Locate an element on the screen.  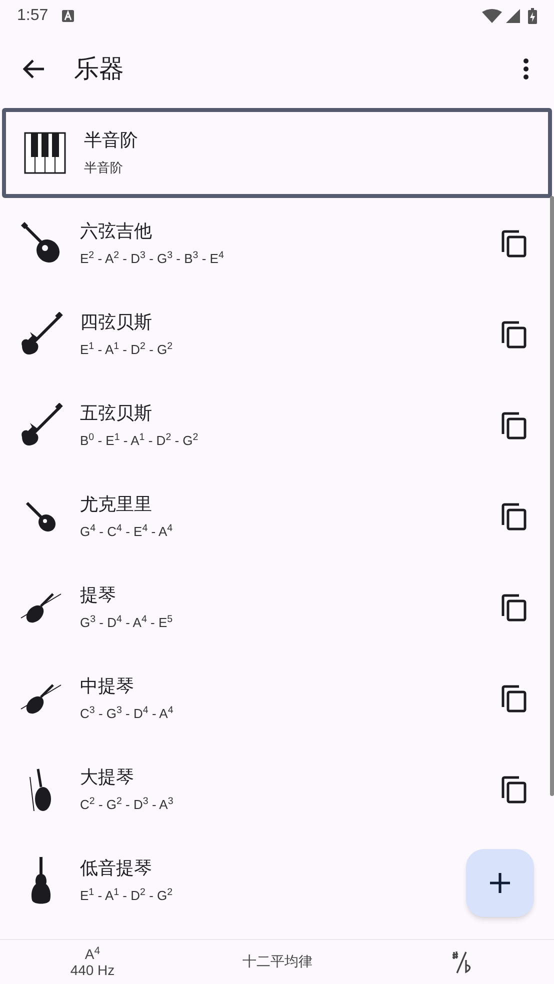
tuning-notes: G$^{3}$ - D$^{4}$ - A$^{4}$ - E$^{5}$ is located at coordinates (127, 623).